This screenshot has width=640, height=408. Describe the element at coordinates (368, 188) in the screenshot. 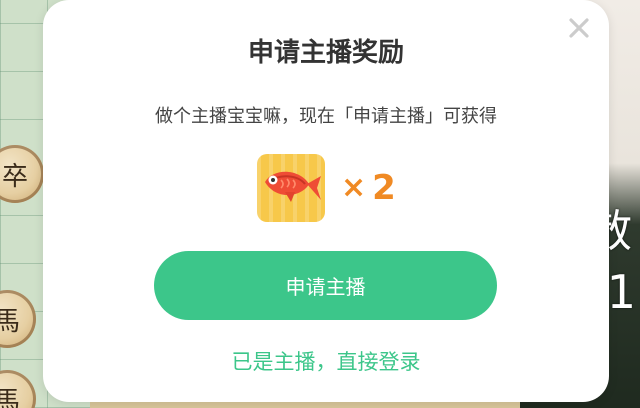

I see `reward-quantity: × 2` at that location.